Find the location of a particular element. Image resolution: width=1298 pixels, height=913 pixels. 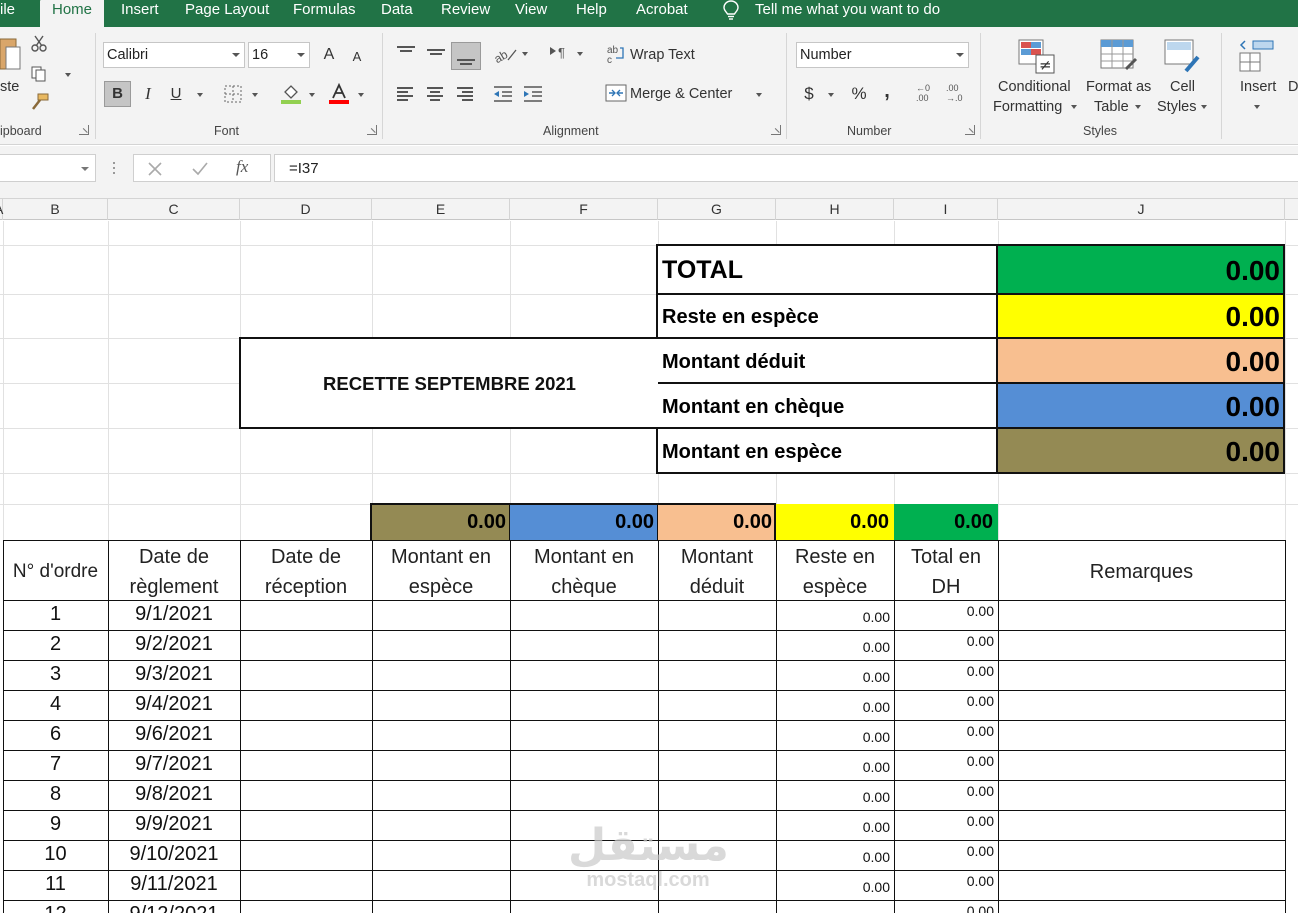

summary-cheque-label: Montant en chèque is located at coordinates (753, 407).